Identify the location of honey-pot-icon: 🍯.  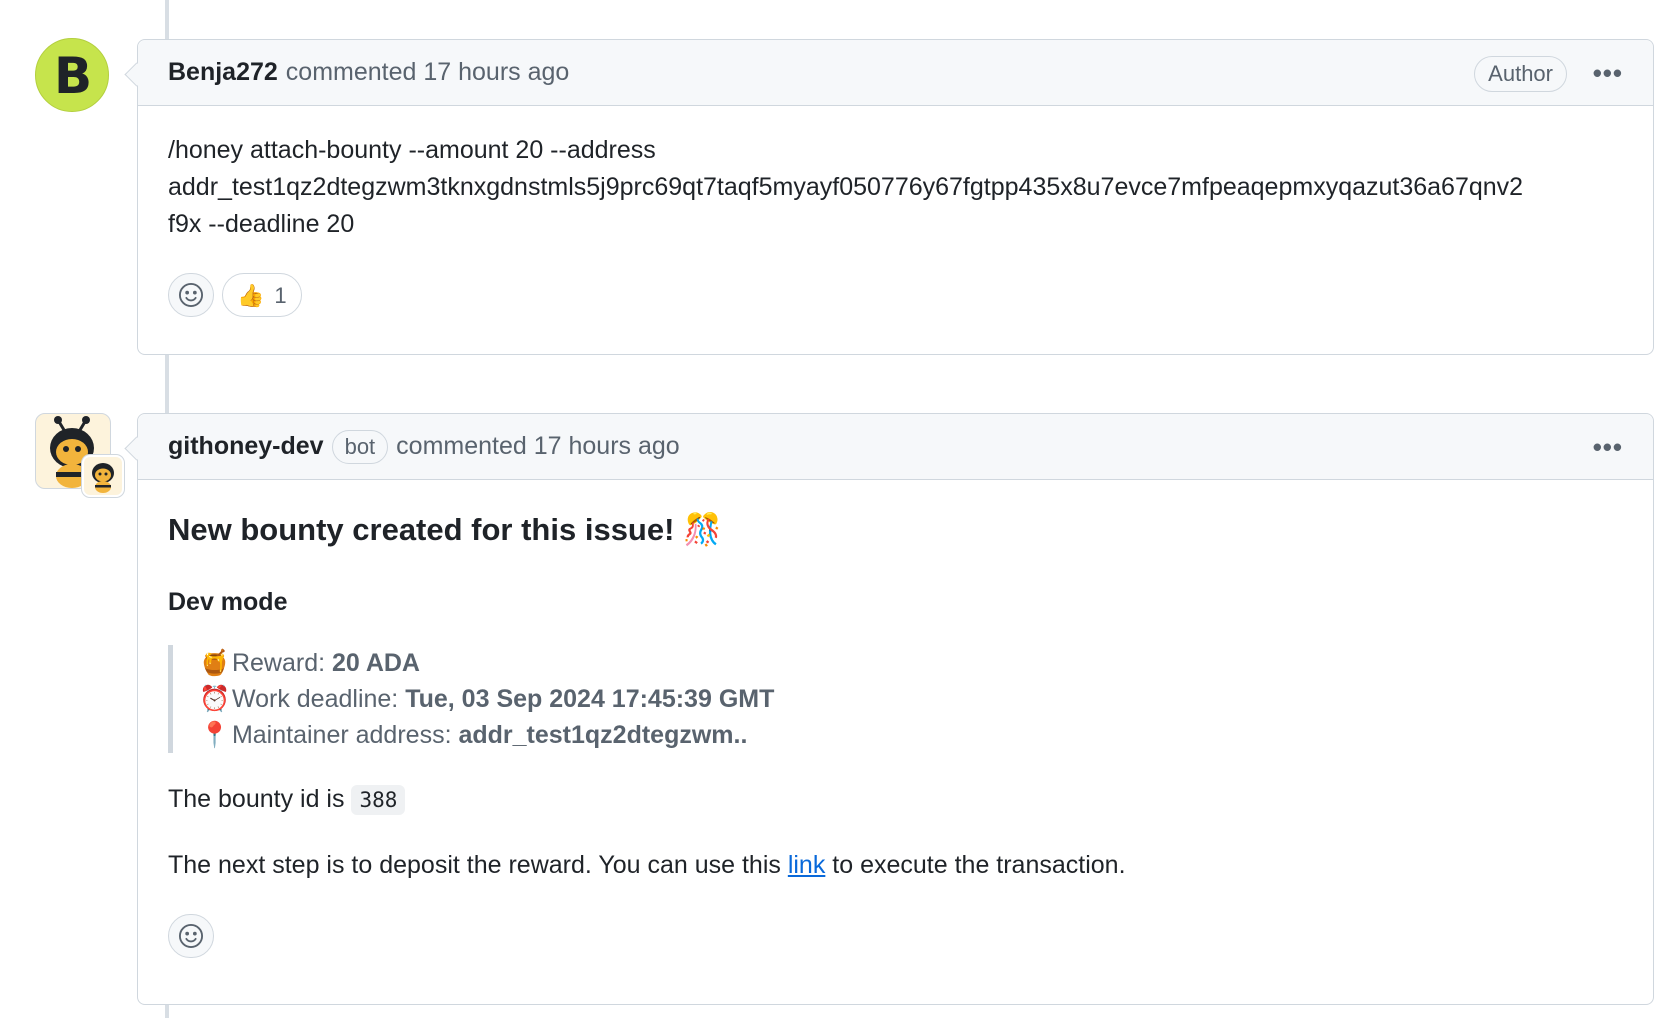
(215, 663).